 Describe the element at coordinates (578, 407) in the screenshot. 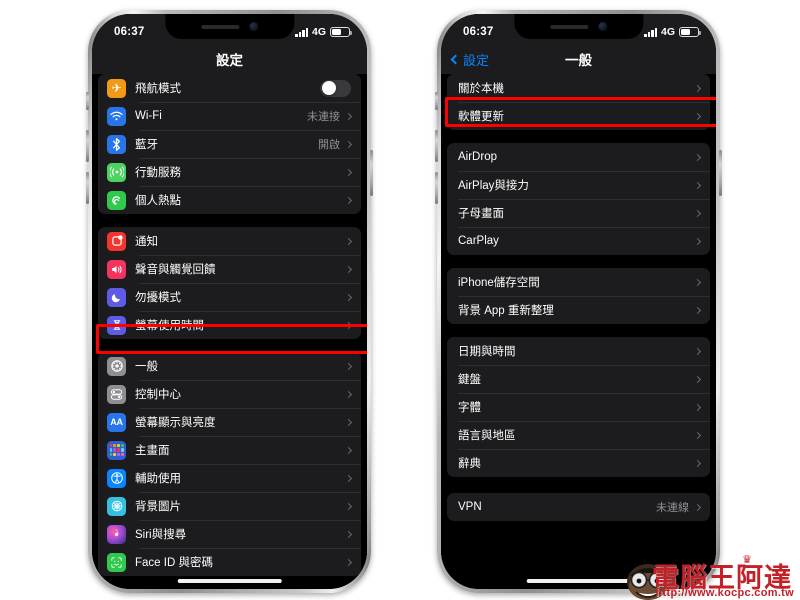

I see `row-fonts: 字體` at that location.